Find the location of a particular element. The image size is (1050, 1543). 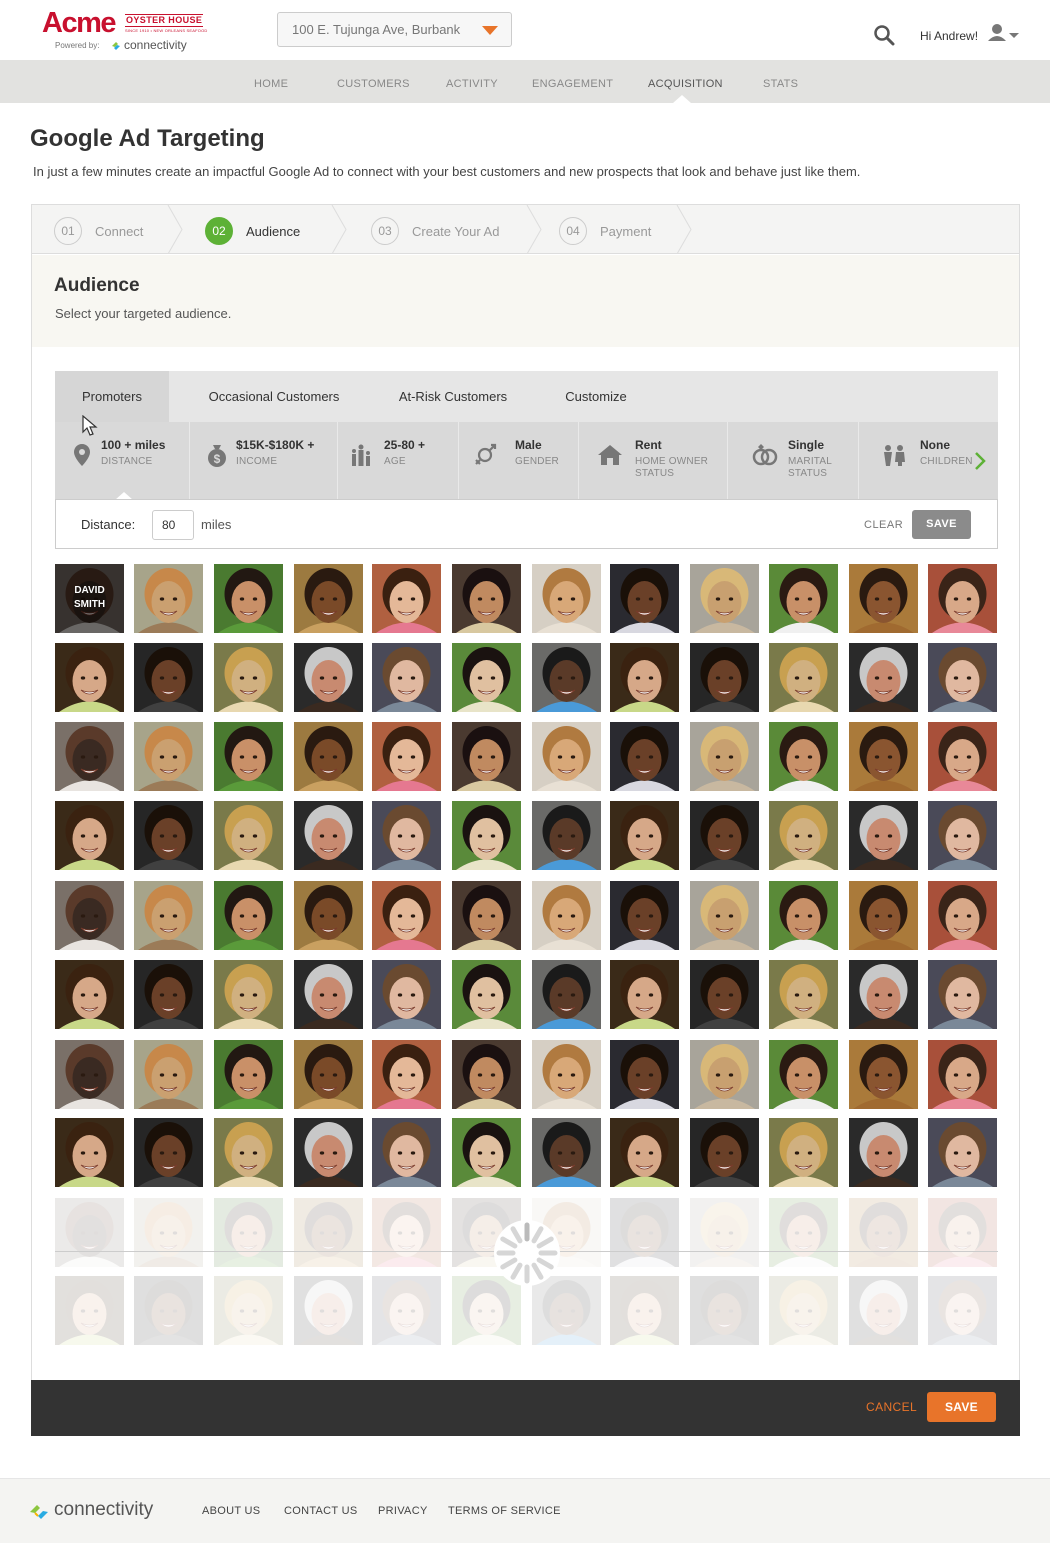

nav-home: HOME is located at coordinates (271, 84).